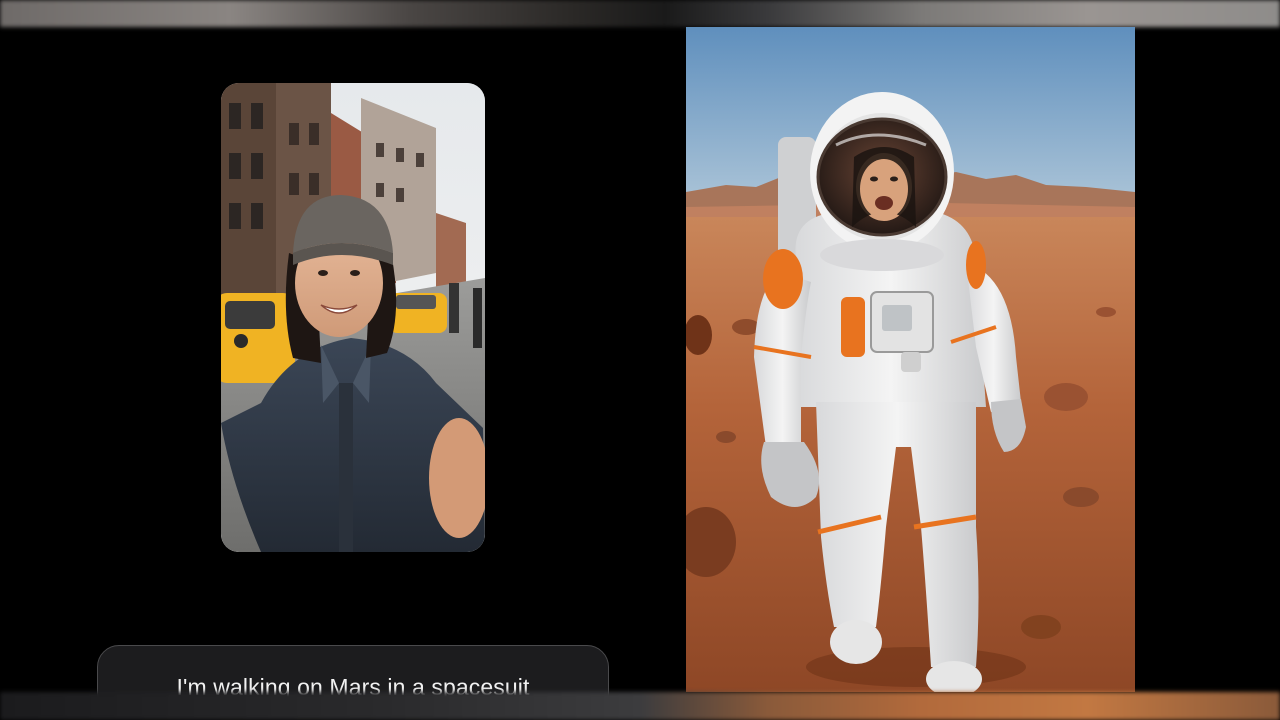 The height and width of the screenshot is (720, 1280). I want to click on top-blurred-strip, so click(640, 13).